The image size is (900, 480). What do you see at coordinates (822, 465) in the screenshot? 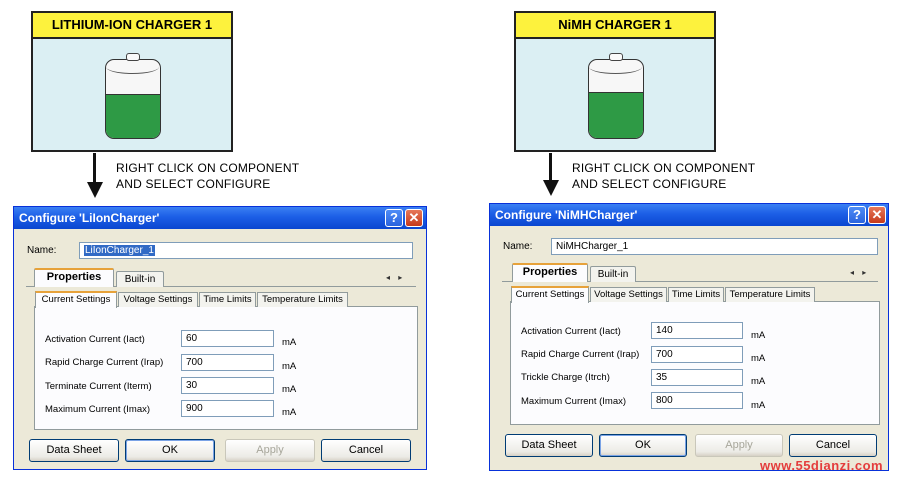
I see `watermark: www.55dianzi.com` at bounding box center [822, 465].